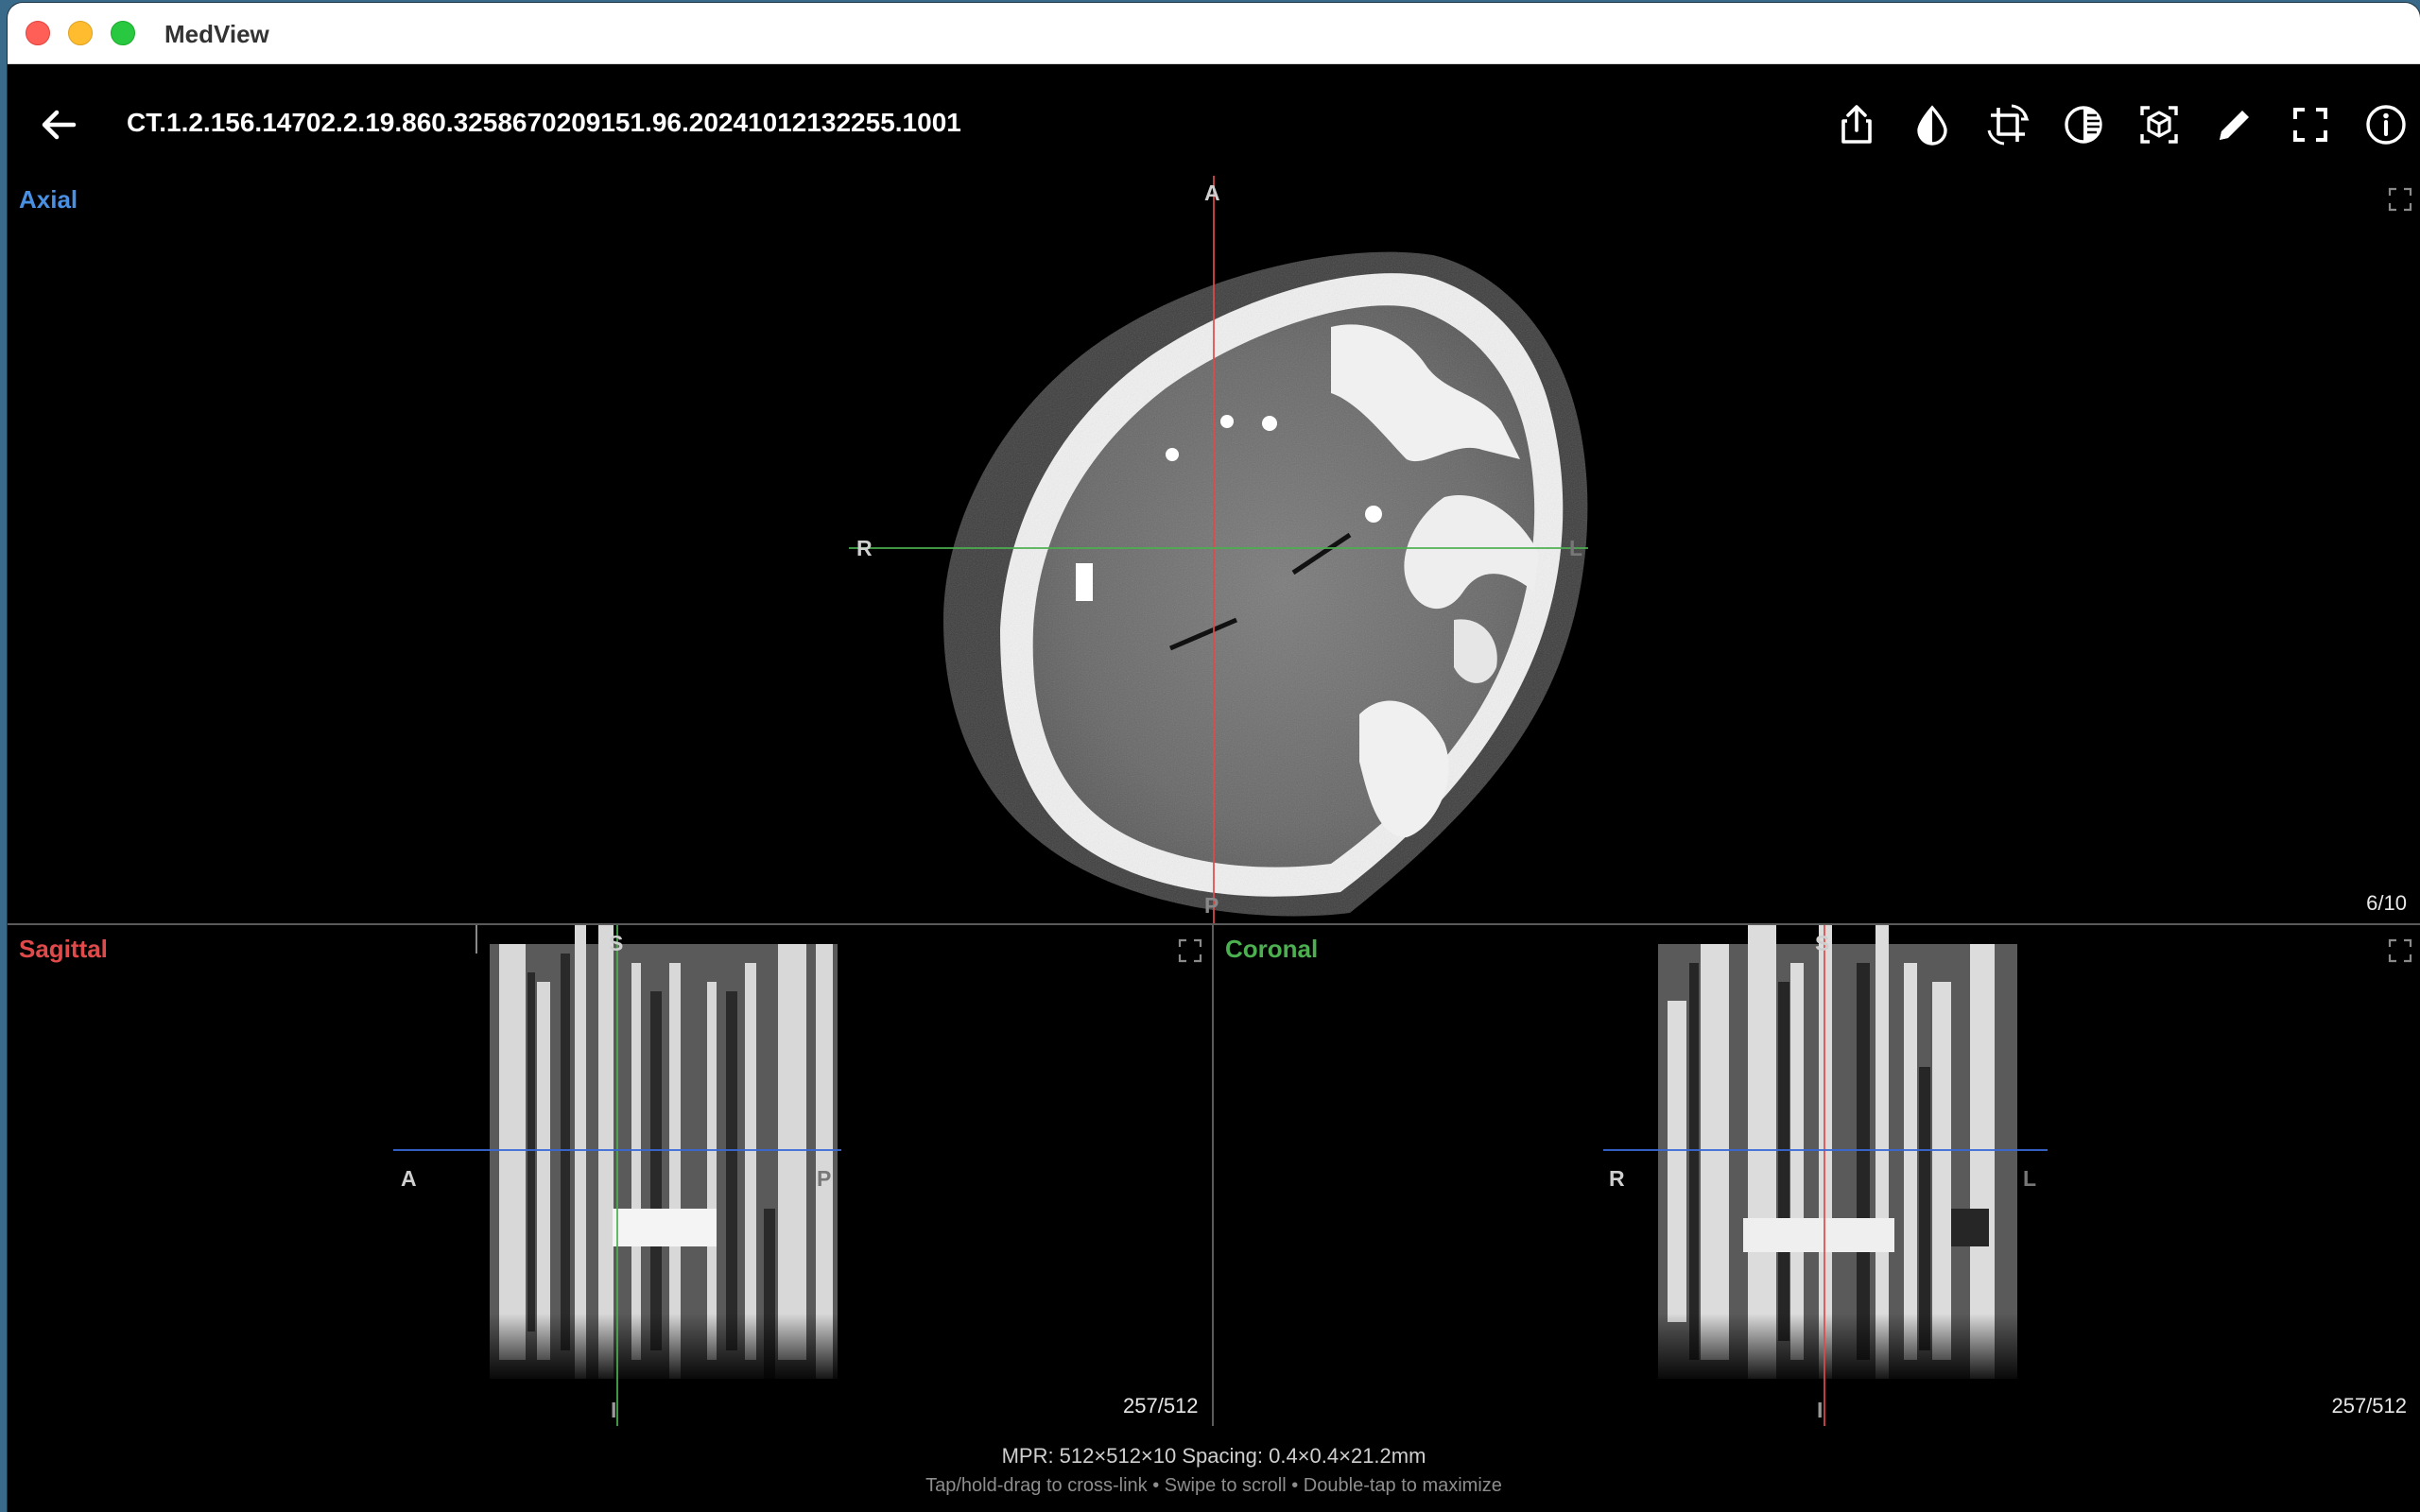 This screenshot has height=1512, width=2420. What do you see at coordinates (1161, 1406) in the screenshot?
I see `sagittal-slice-counter: 257/512` at bounding box center [1161, 1406].